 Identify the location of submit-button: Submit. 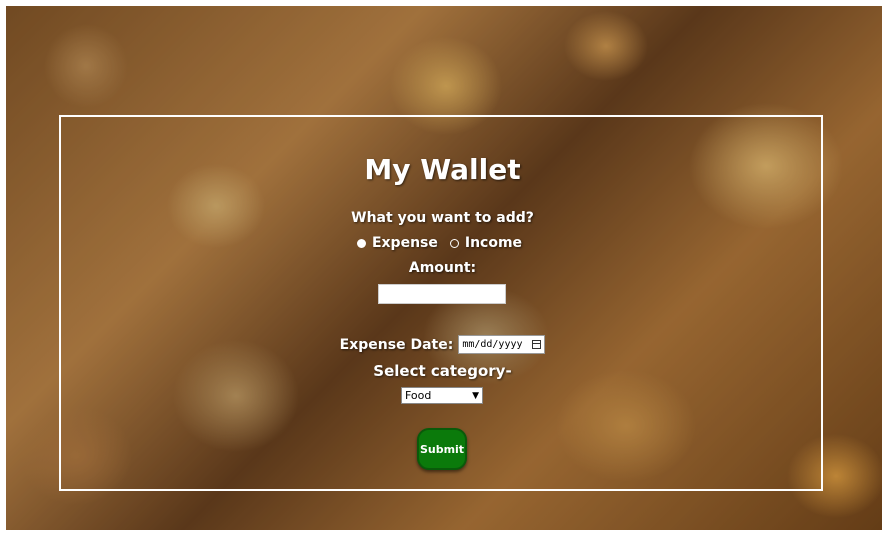
(442, 449).